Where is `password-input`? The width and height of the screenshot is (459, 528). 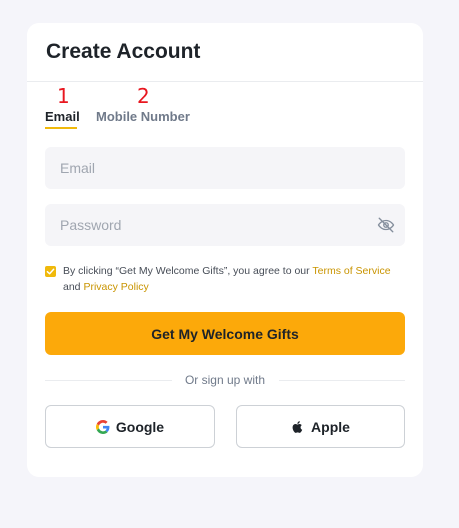 password-input is located at coordinates (225, 225).